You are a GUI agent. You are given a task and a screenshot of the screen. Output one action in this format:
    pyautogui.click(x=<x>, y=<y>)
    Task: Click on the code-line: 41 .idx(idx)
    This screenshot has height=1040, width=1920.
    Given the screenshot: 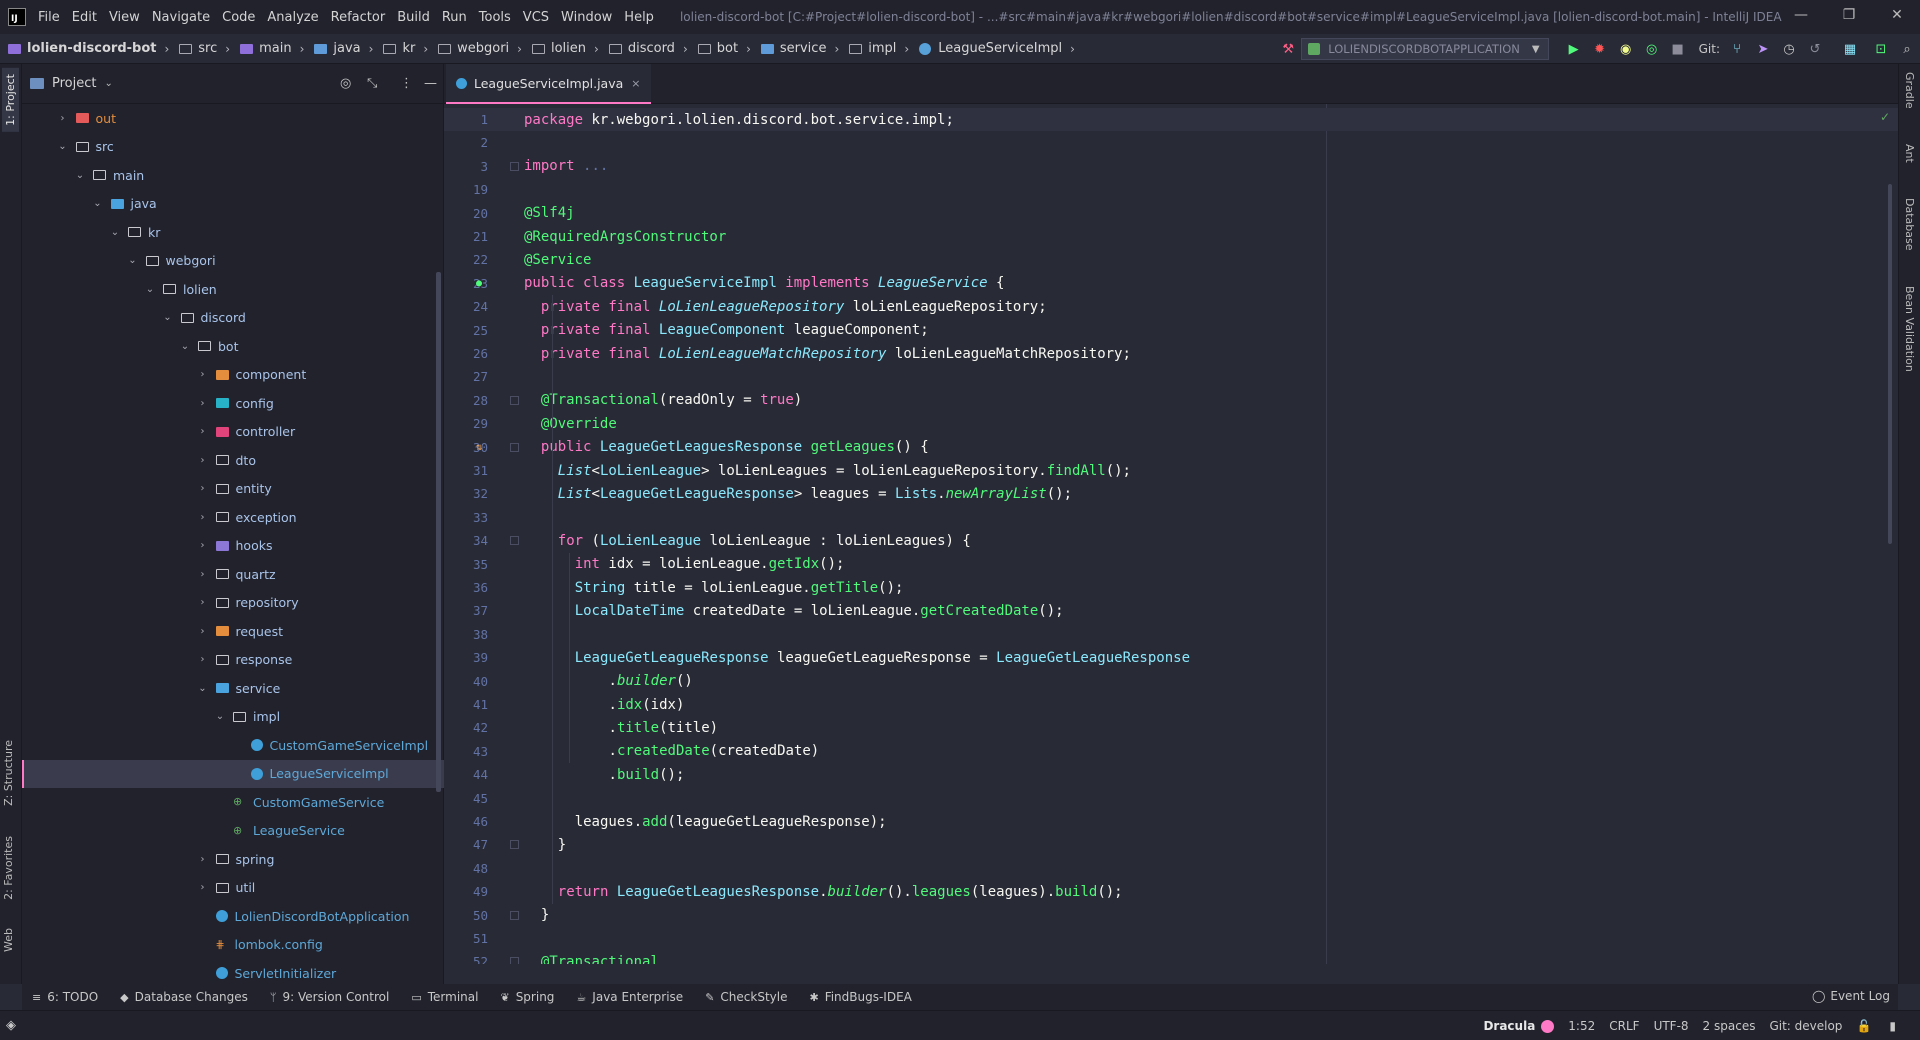 What is the action you would take?
    pyautogui.click(x=1171, y=704)
    